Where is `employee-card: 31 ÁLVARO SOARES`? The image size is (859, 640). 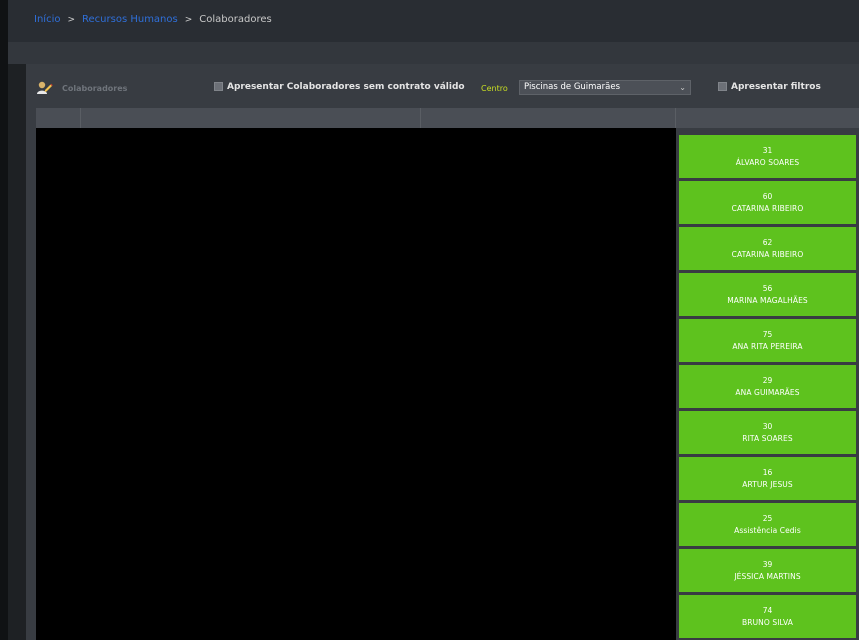
employee-card: 31 ÁLVARO SOARES is located at coordinates (767, 156).